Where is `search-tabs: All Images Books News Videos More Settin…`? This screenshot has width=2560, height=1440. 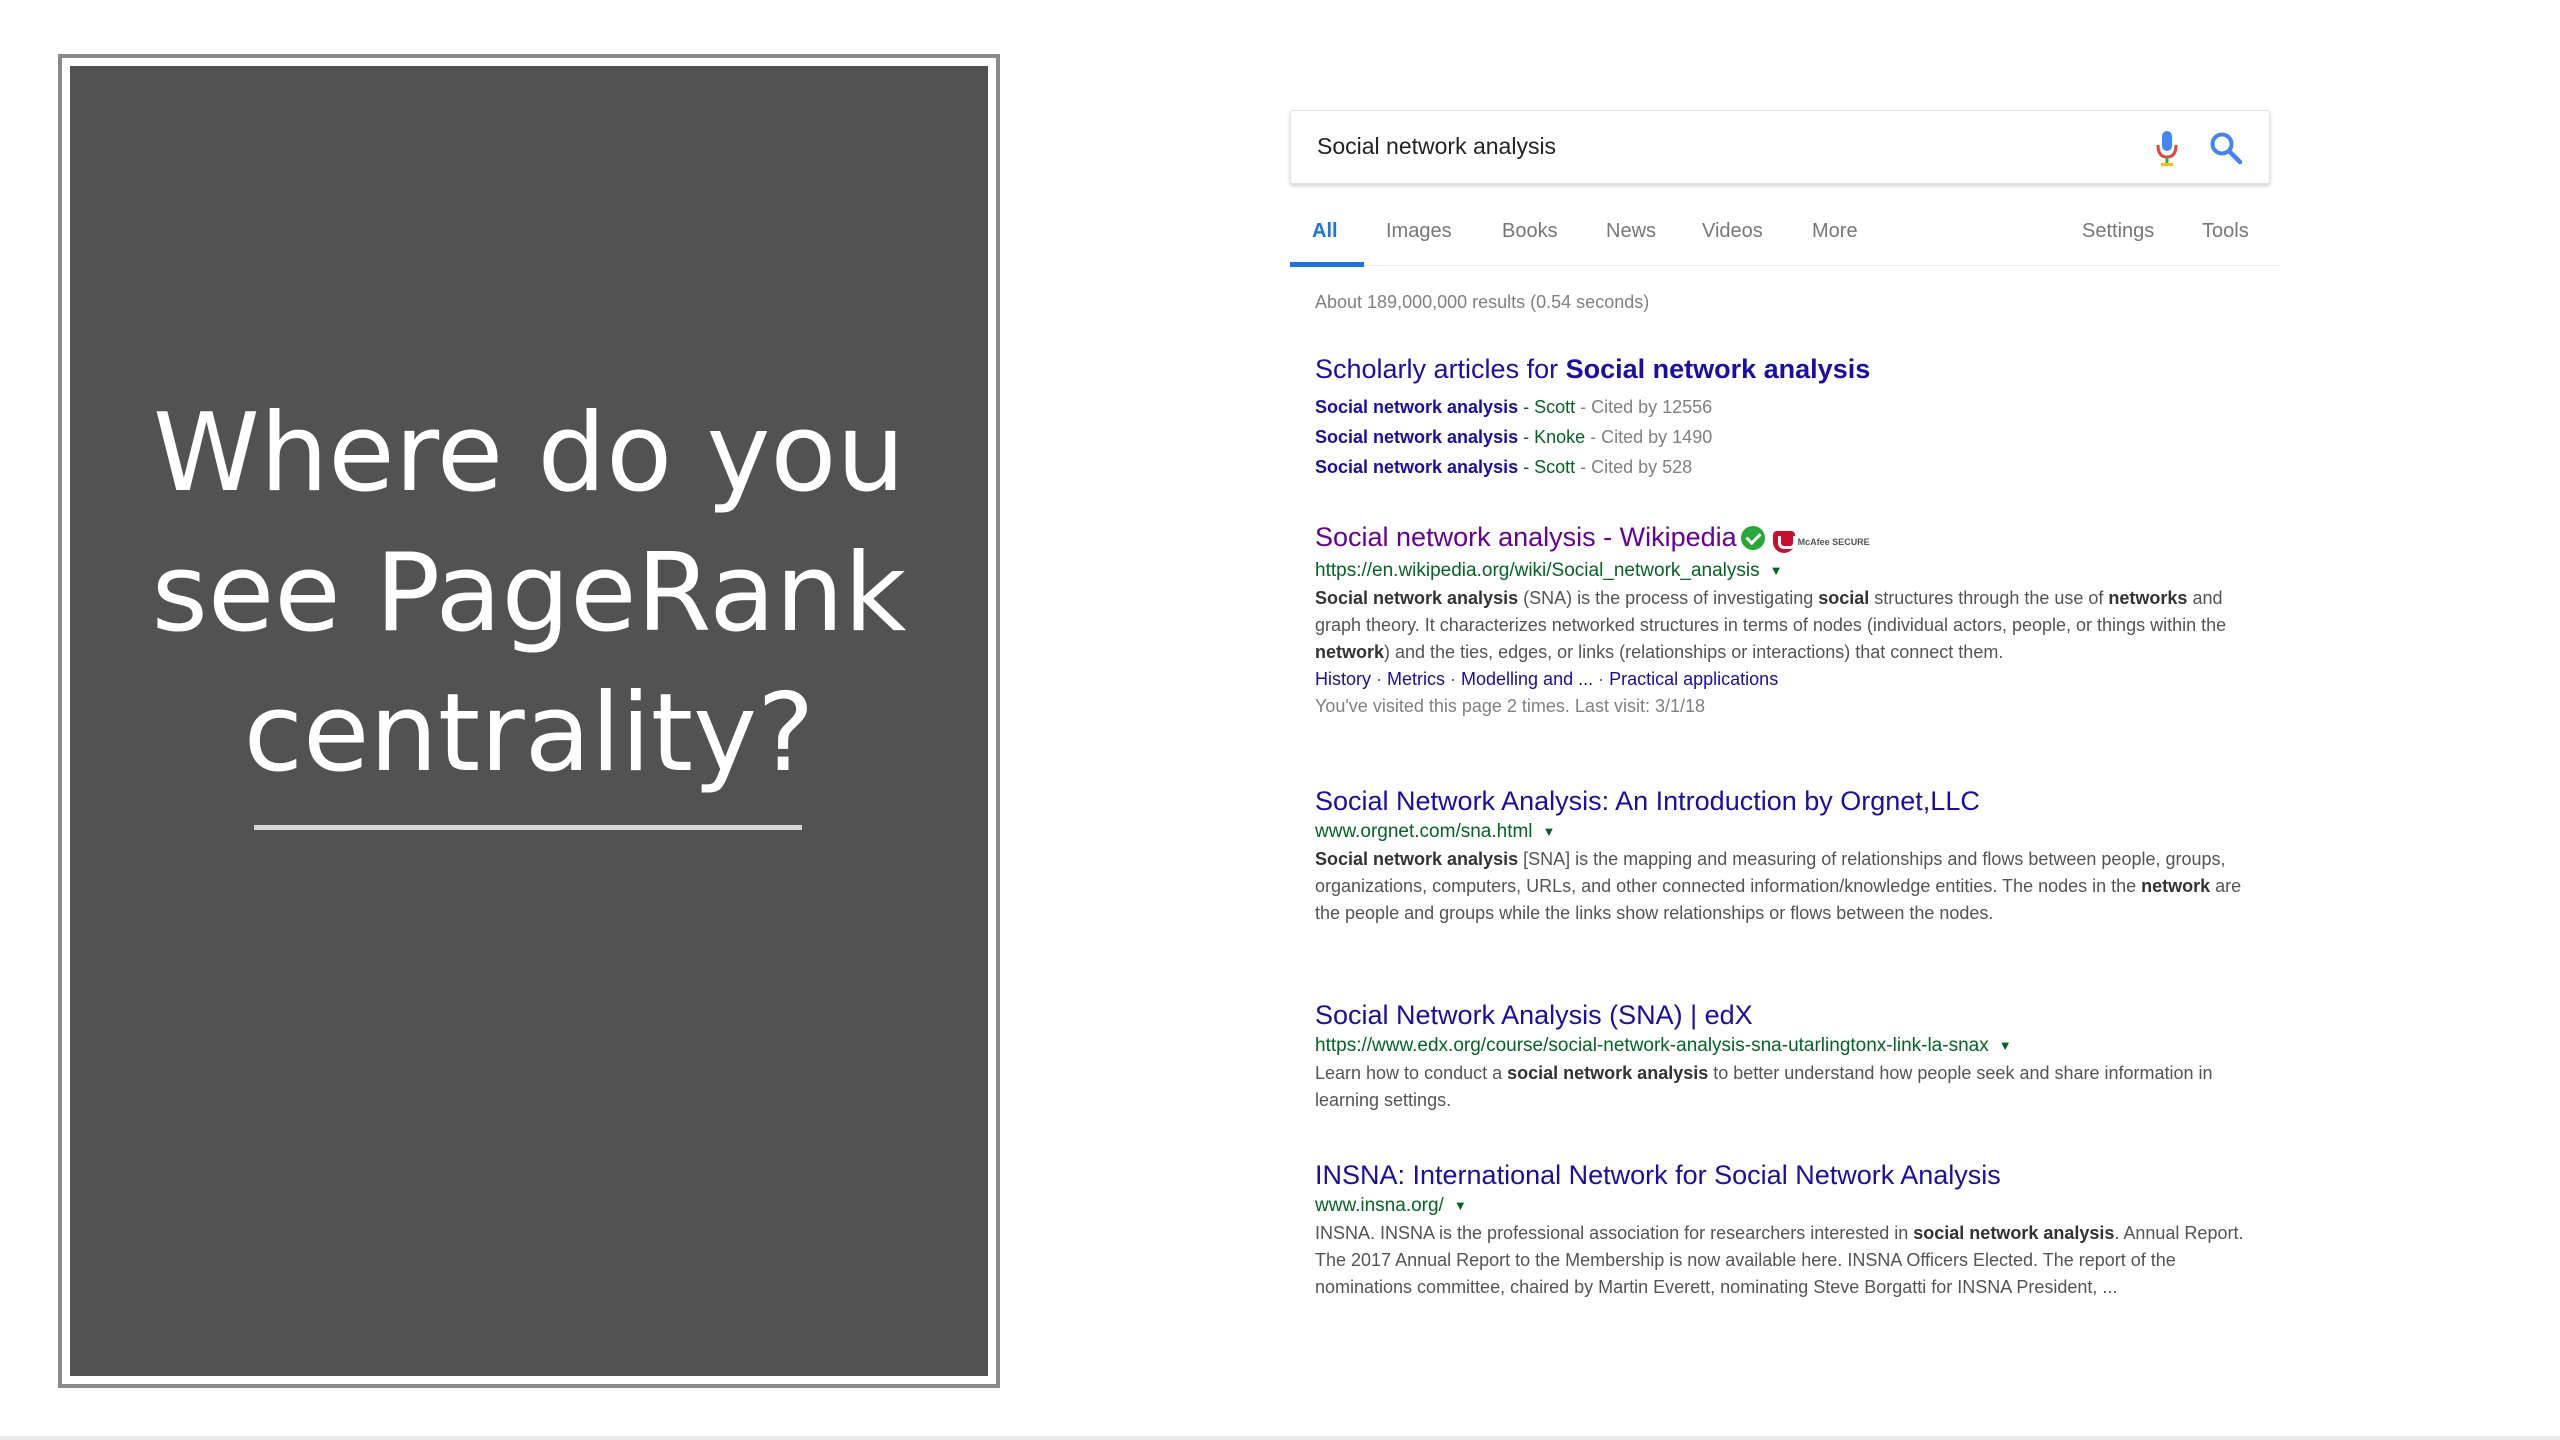
search-tabs: All Images Books News Videos More Settin… is located at coordinates (1785, 235).